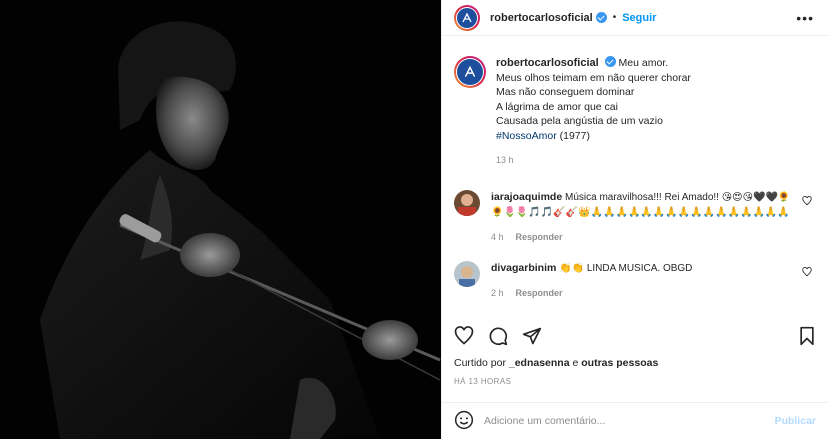  Describe the element at coordinates (497, 237) in the screenshot. I see `comment-time: 4 h` at that location.